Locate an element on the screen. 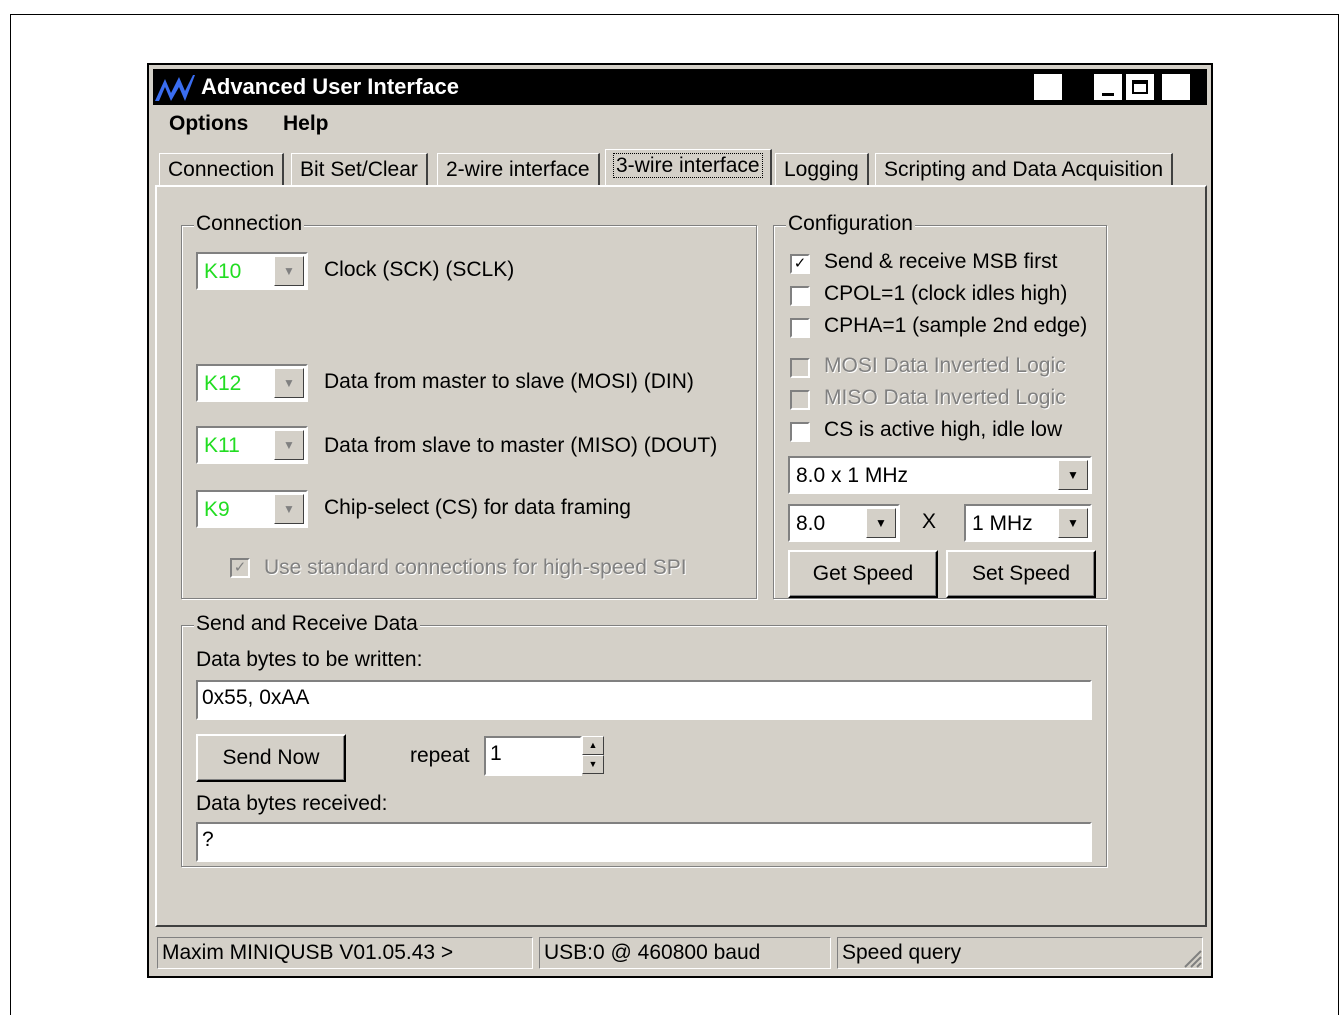 Image resolution: width=1341 pixels, height=1015 pixels. status-device: Maxim MINIQUSB V01.05.43 > is located at coordinates (345, 953).